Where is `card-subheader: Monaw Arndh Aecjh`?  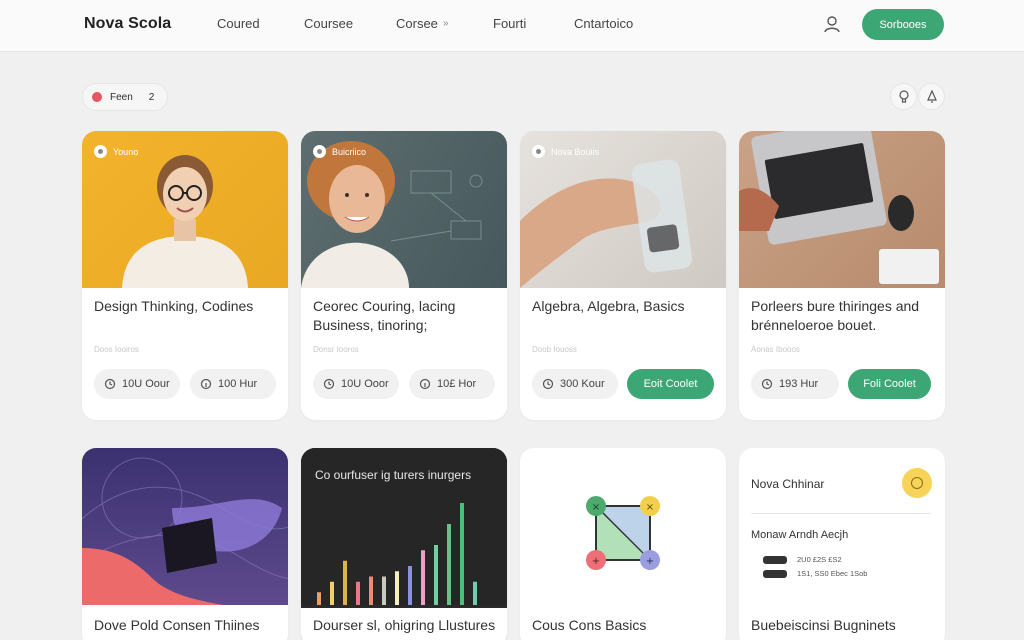 card-subheader: Monaw Arndh Aecjh is located at coordinates (800, 535).